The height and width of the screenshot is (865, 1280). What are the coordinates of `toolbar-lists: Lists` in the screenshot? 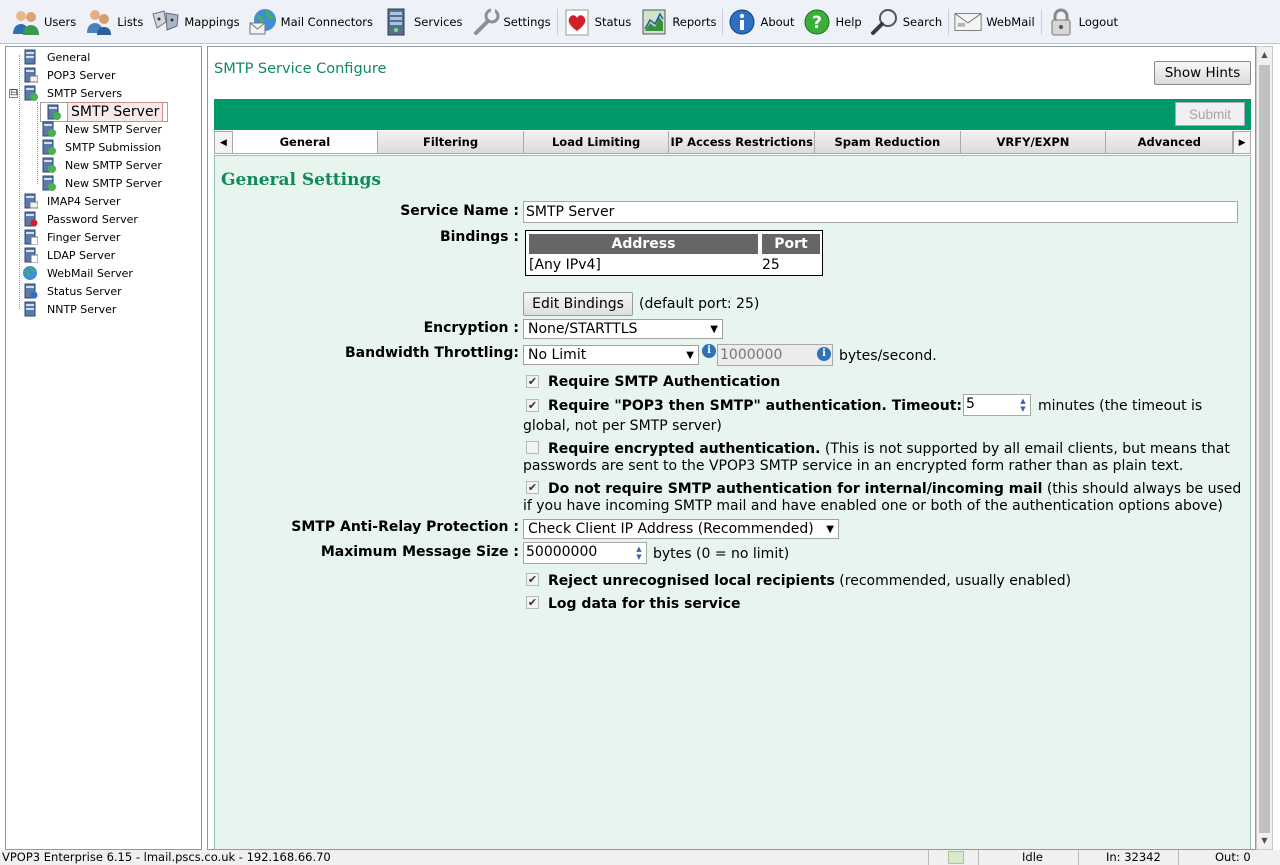 It's located at (114, 22).